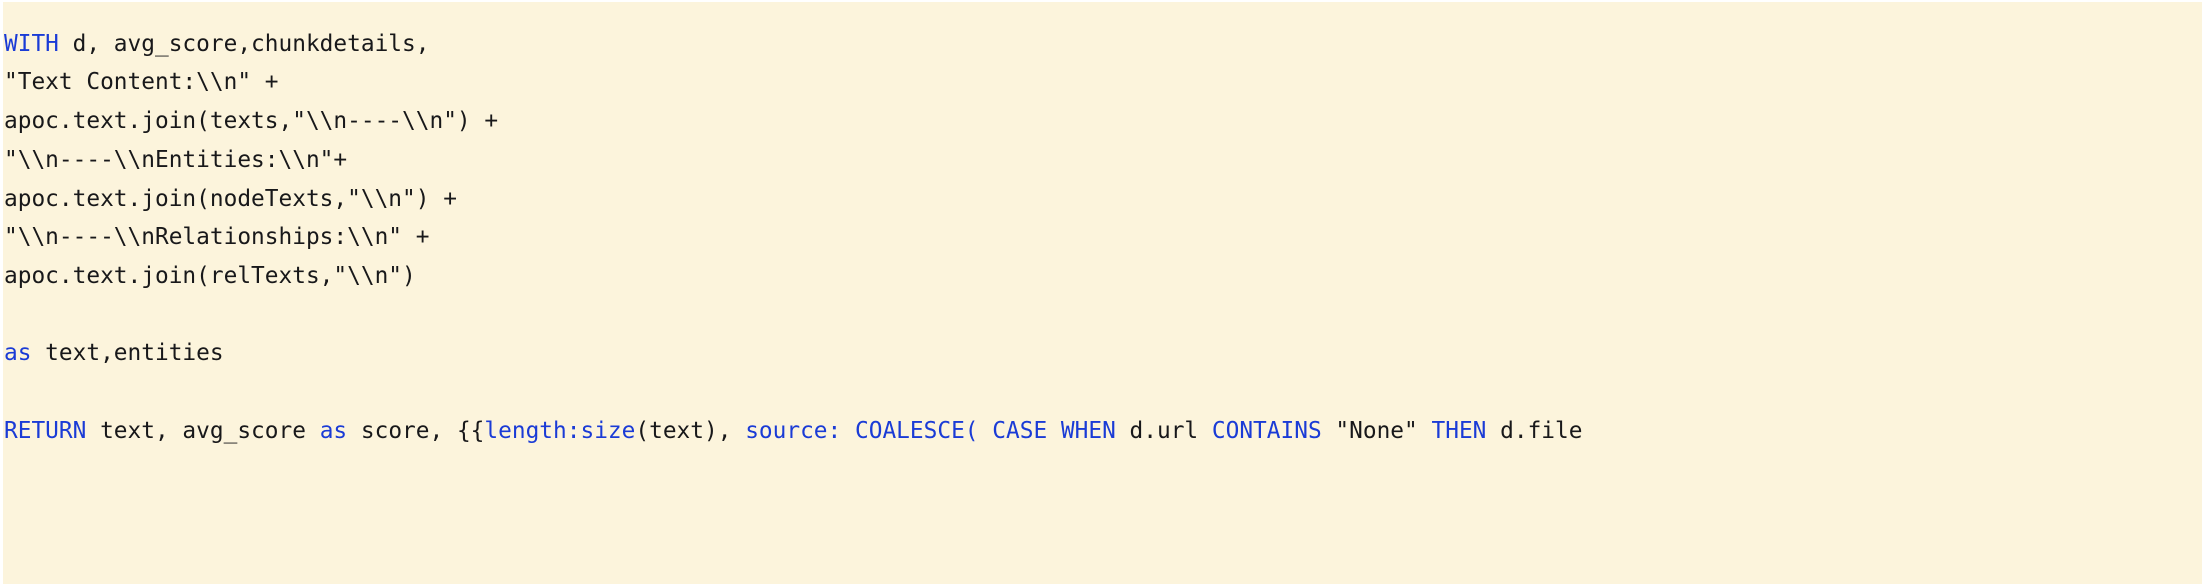 The image size is (2202, 584). What do you see at coordinates (230, 198) in the screenshot?
I see `code-token: apoc.text.join(nodeTexts,"\\n") +` at bounding box center [230, 198].